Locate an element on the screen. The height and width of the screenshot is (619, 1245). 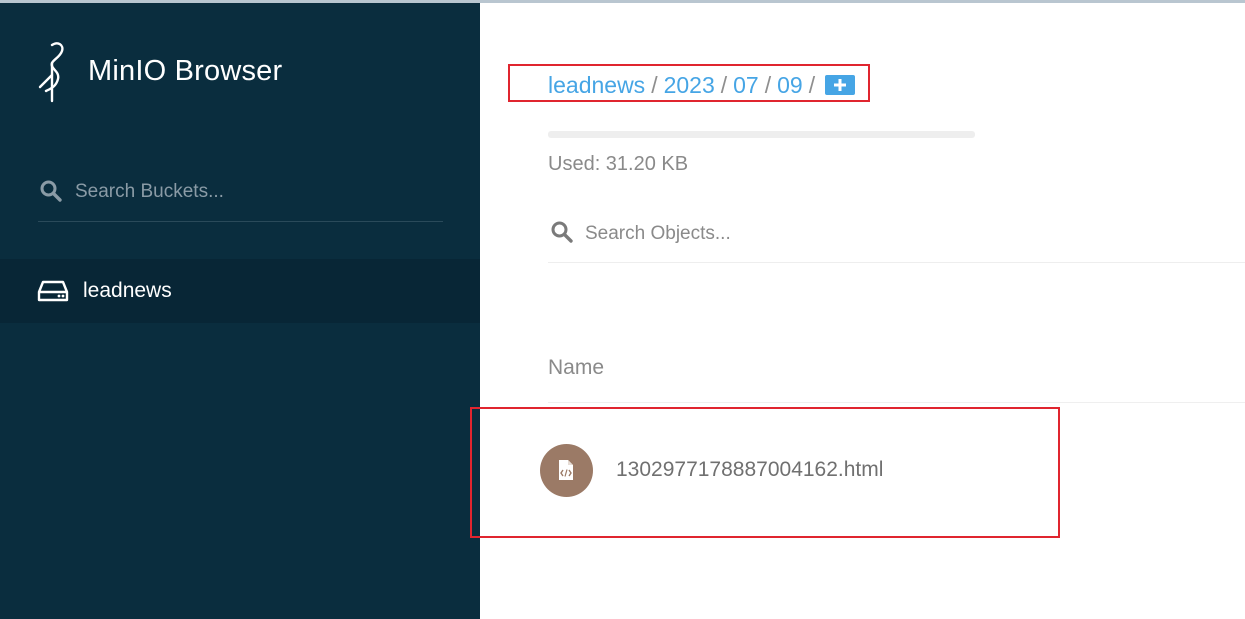
app-title: MinIO Browser is located at coordinates (185, 71).